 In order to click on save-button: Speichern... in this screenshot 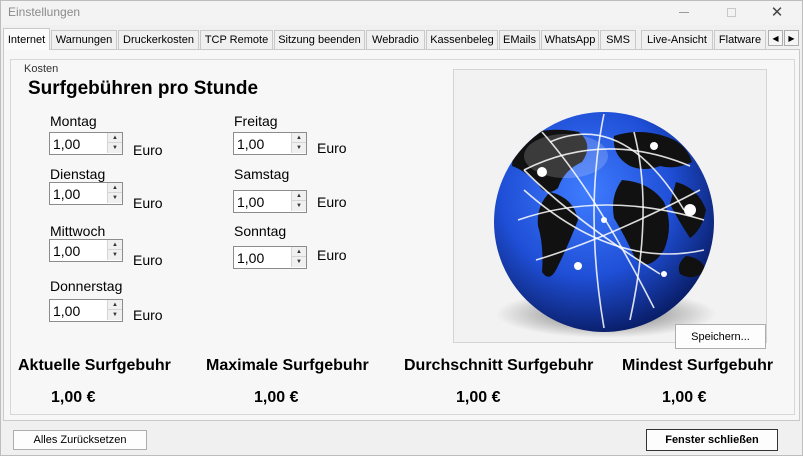, I will do `click(720, 336)`.